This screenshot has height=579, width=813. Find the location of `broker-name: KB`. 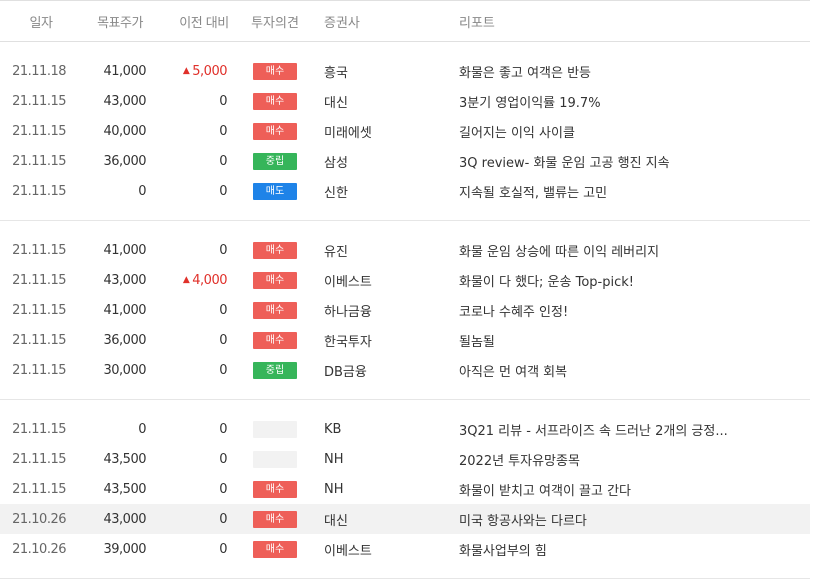

broker-name: KB is located at coordinates (384, 429).